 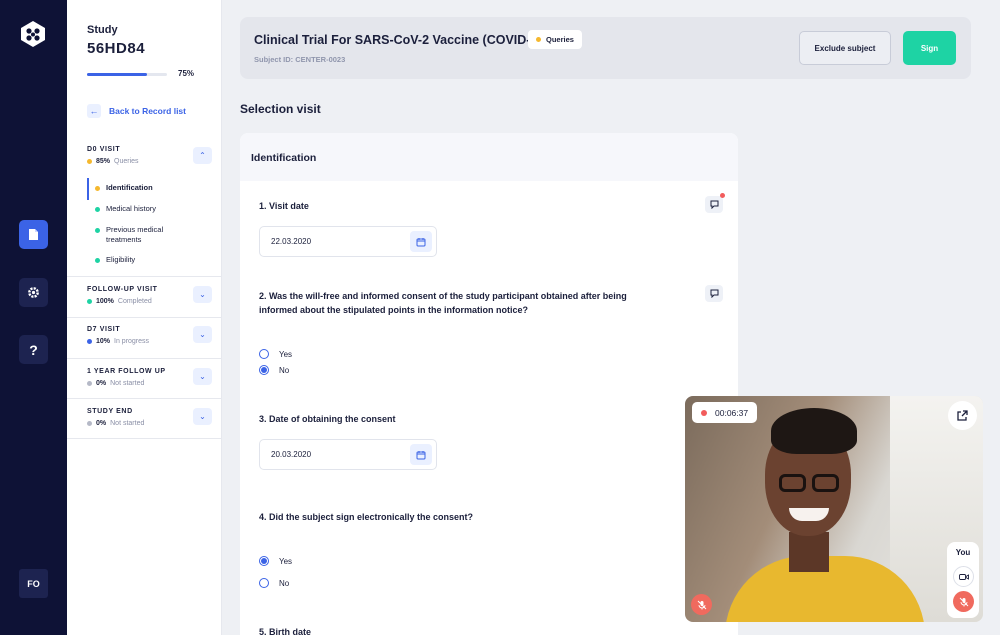 I want to click on visit-title: D7 VISIT, so click(x=104, y=329).